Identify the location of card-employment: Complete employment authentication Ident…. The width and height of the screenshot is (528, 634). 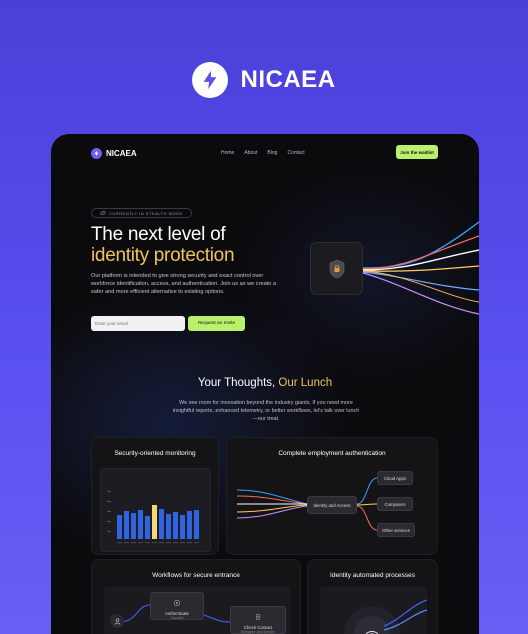
(332, 496).